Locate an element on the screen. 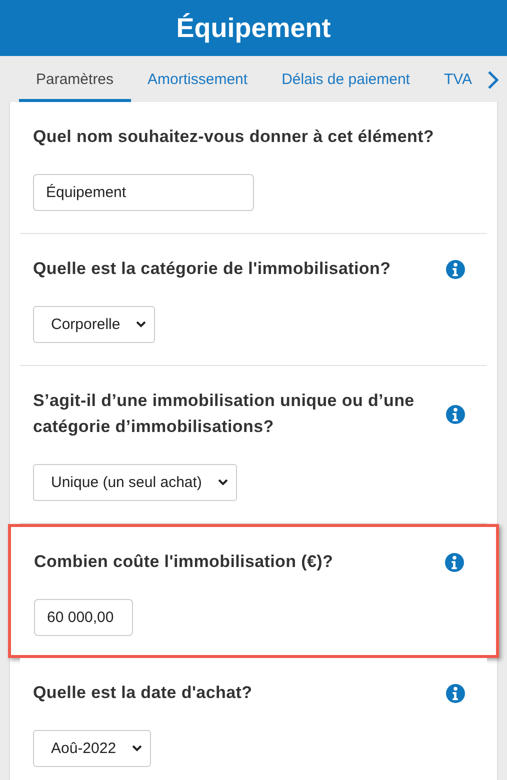 The image size is (507, 780). tab: Délais de paiement is located at coordinates (345, 79).